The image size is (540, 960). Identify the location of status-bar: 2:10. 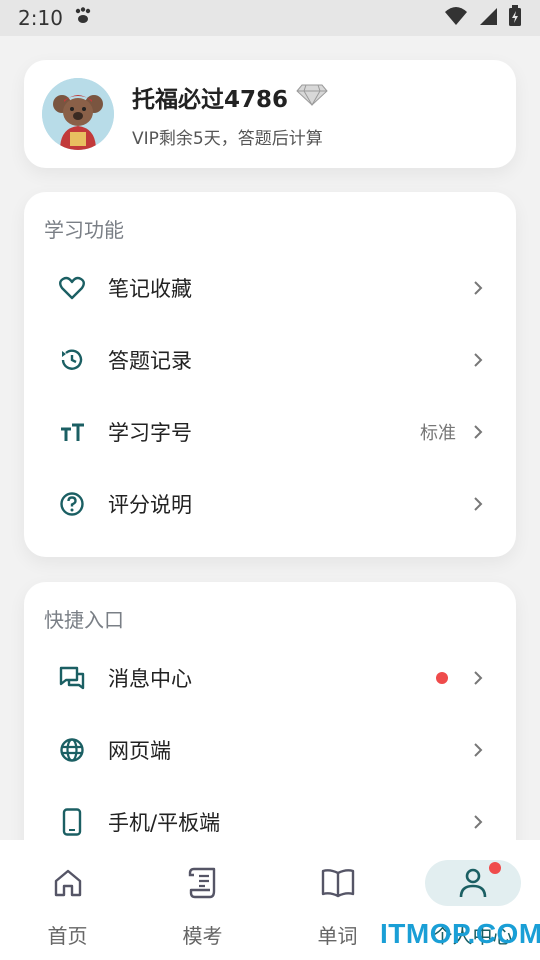
(270, 18).